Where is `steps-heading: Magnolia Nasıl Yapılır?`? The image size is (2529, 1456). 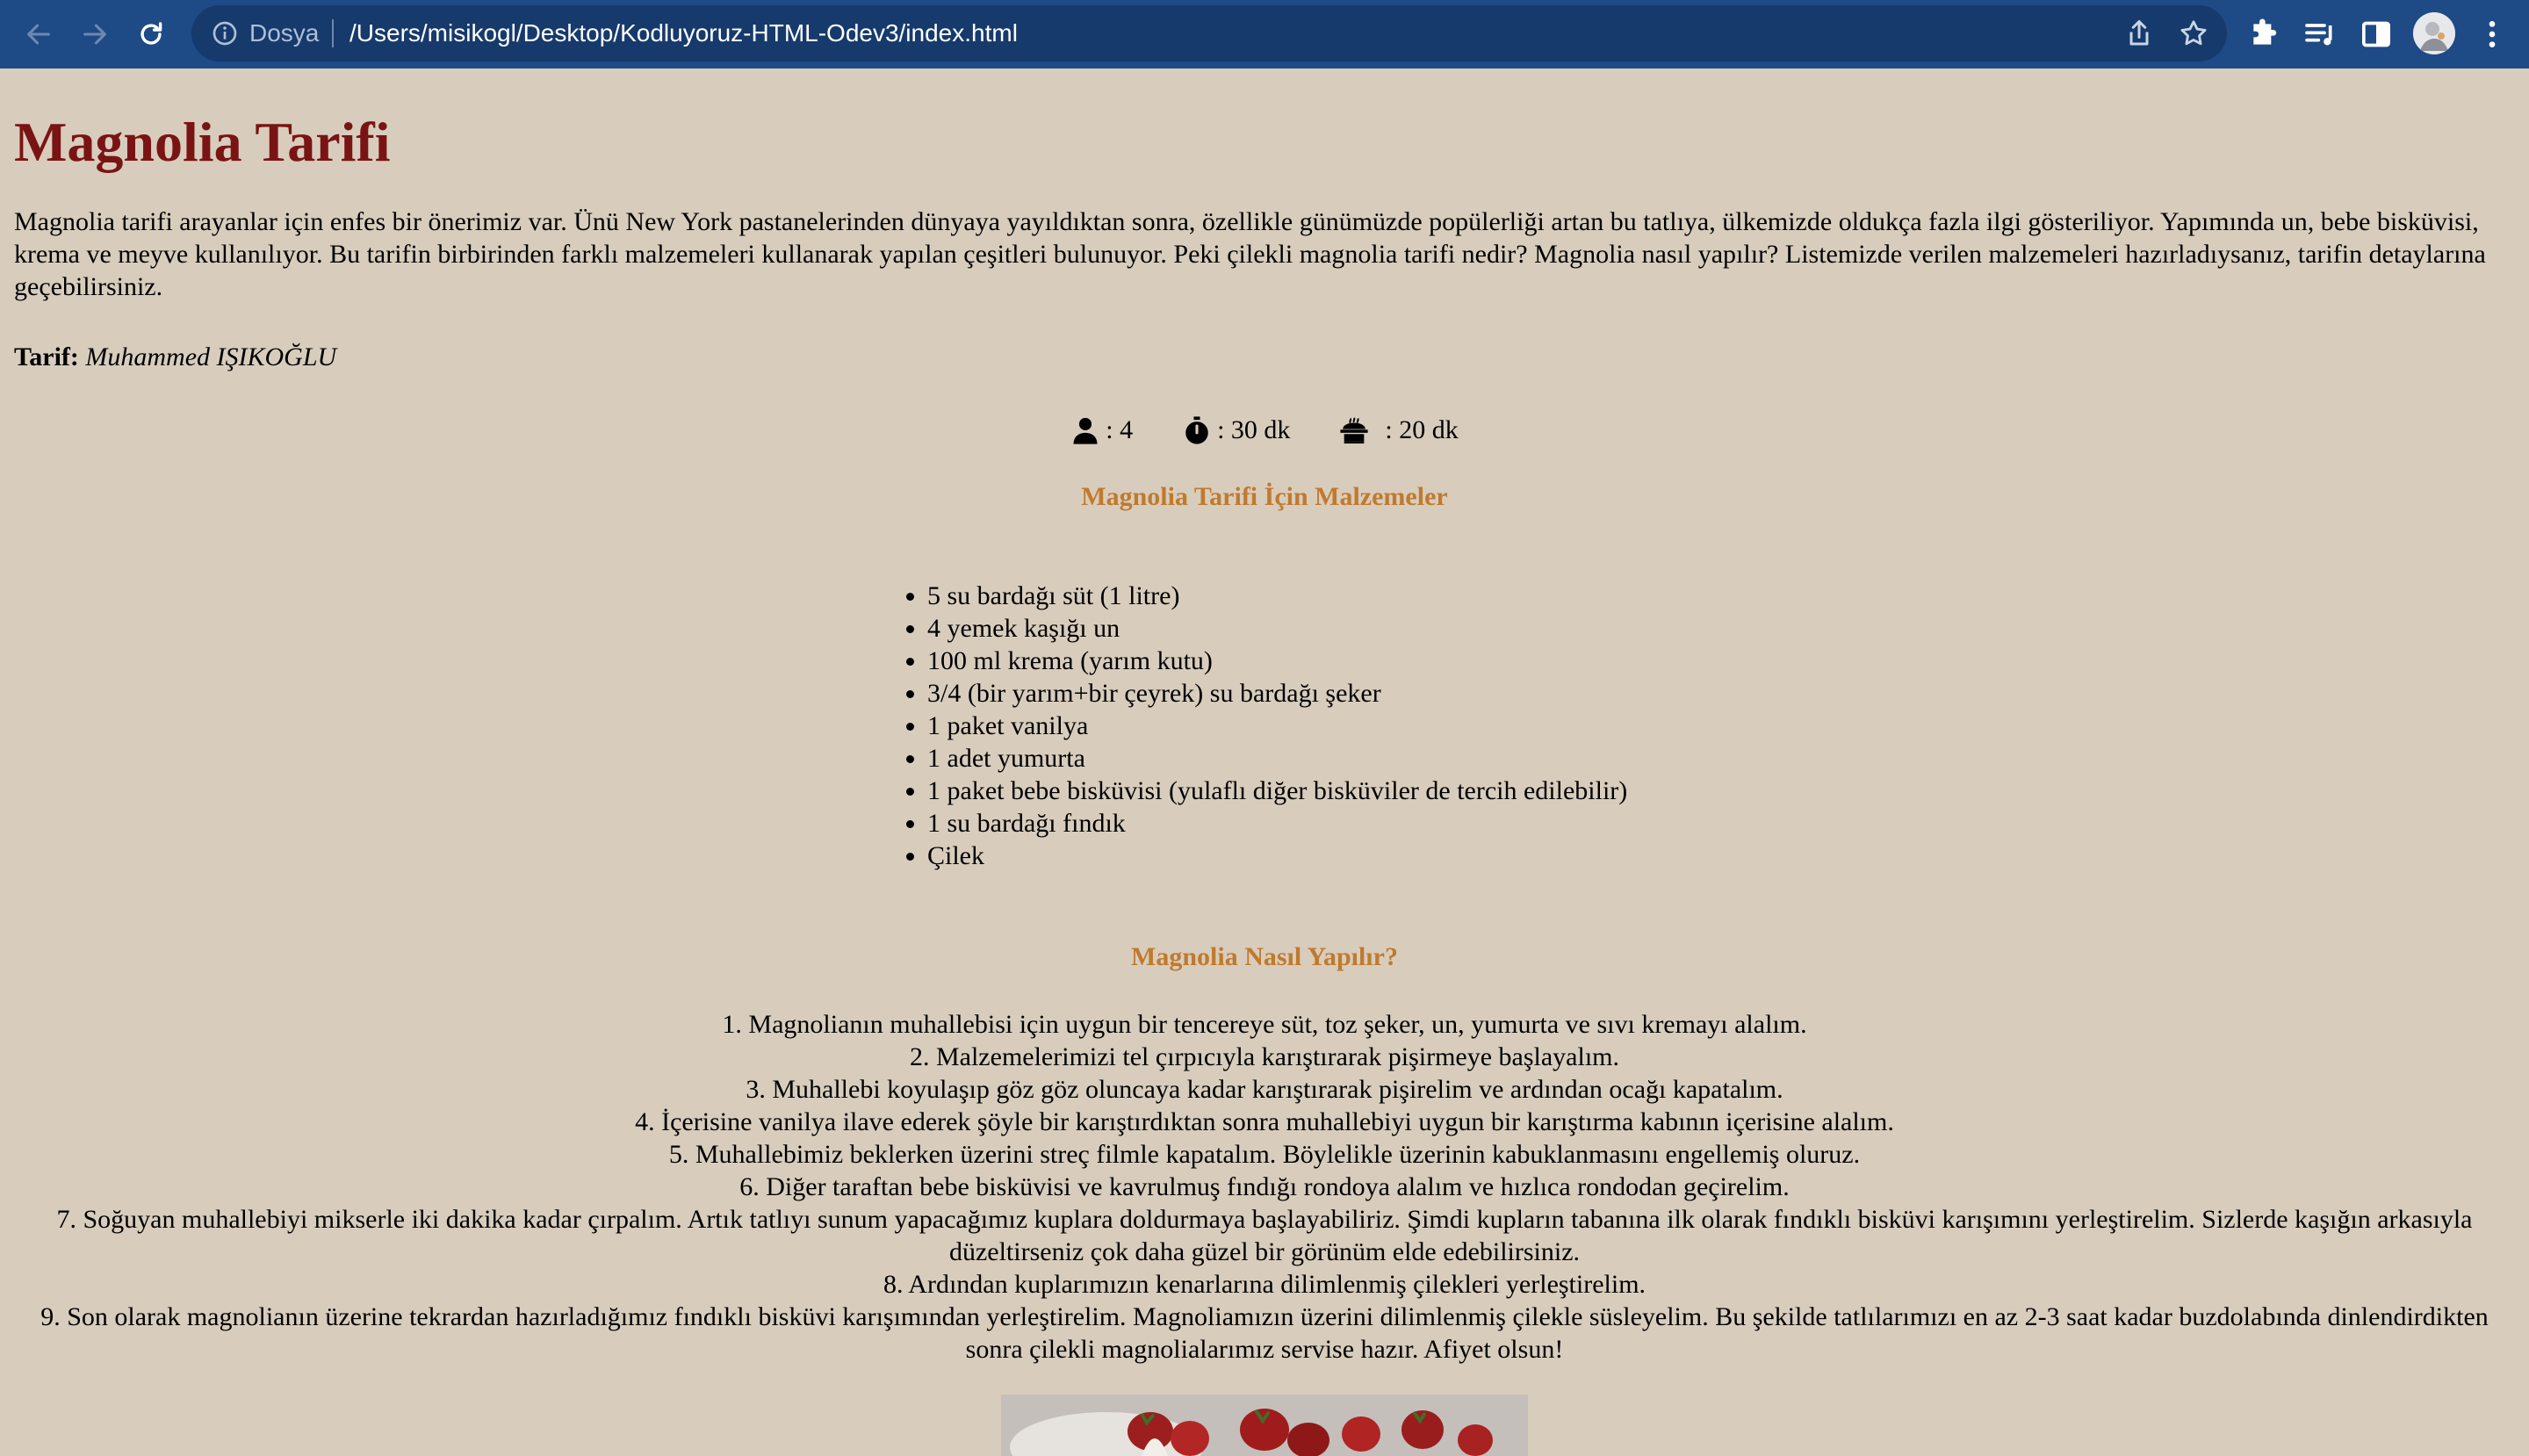
steps-heading: Magnolia Nasıl Yapılır? is located at coordinates (1265, 956).